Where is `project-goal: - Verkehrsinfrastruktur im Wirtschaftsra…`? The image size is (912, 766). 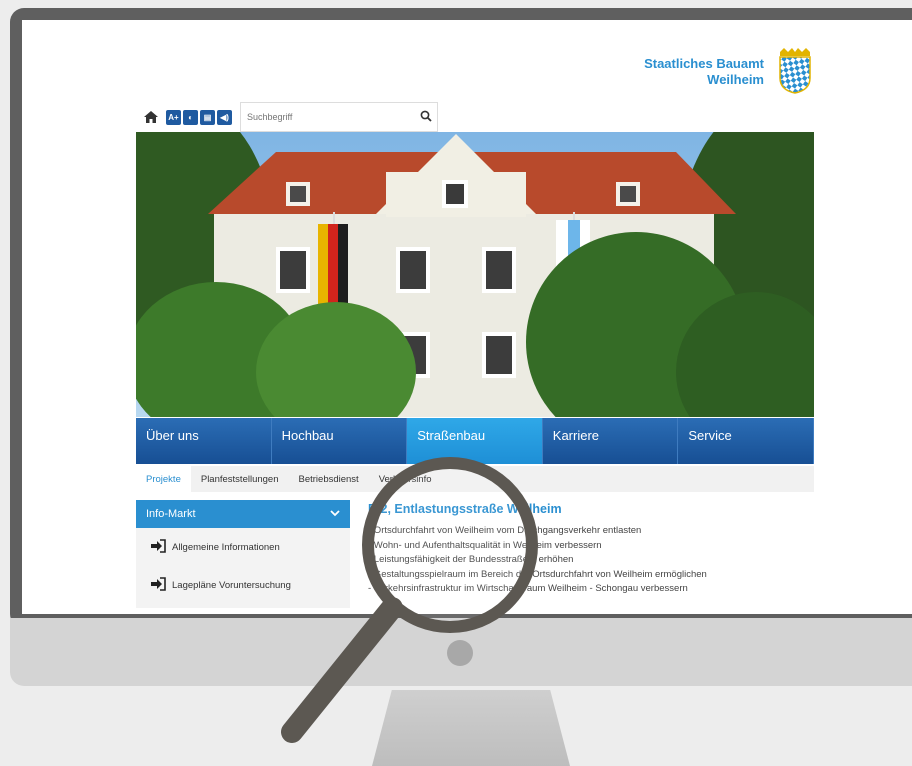 project-goal: - Verkehrsinfrastruktur im Wirtschaftsra… is located at coordinates (528, 588).